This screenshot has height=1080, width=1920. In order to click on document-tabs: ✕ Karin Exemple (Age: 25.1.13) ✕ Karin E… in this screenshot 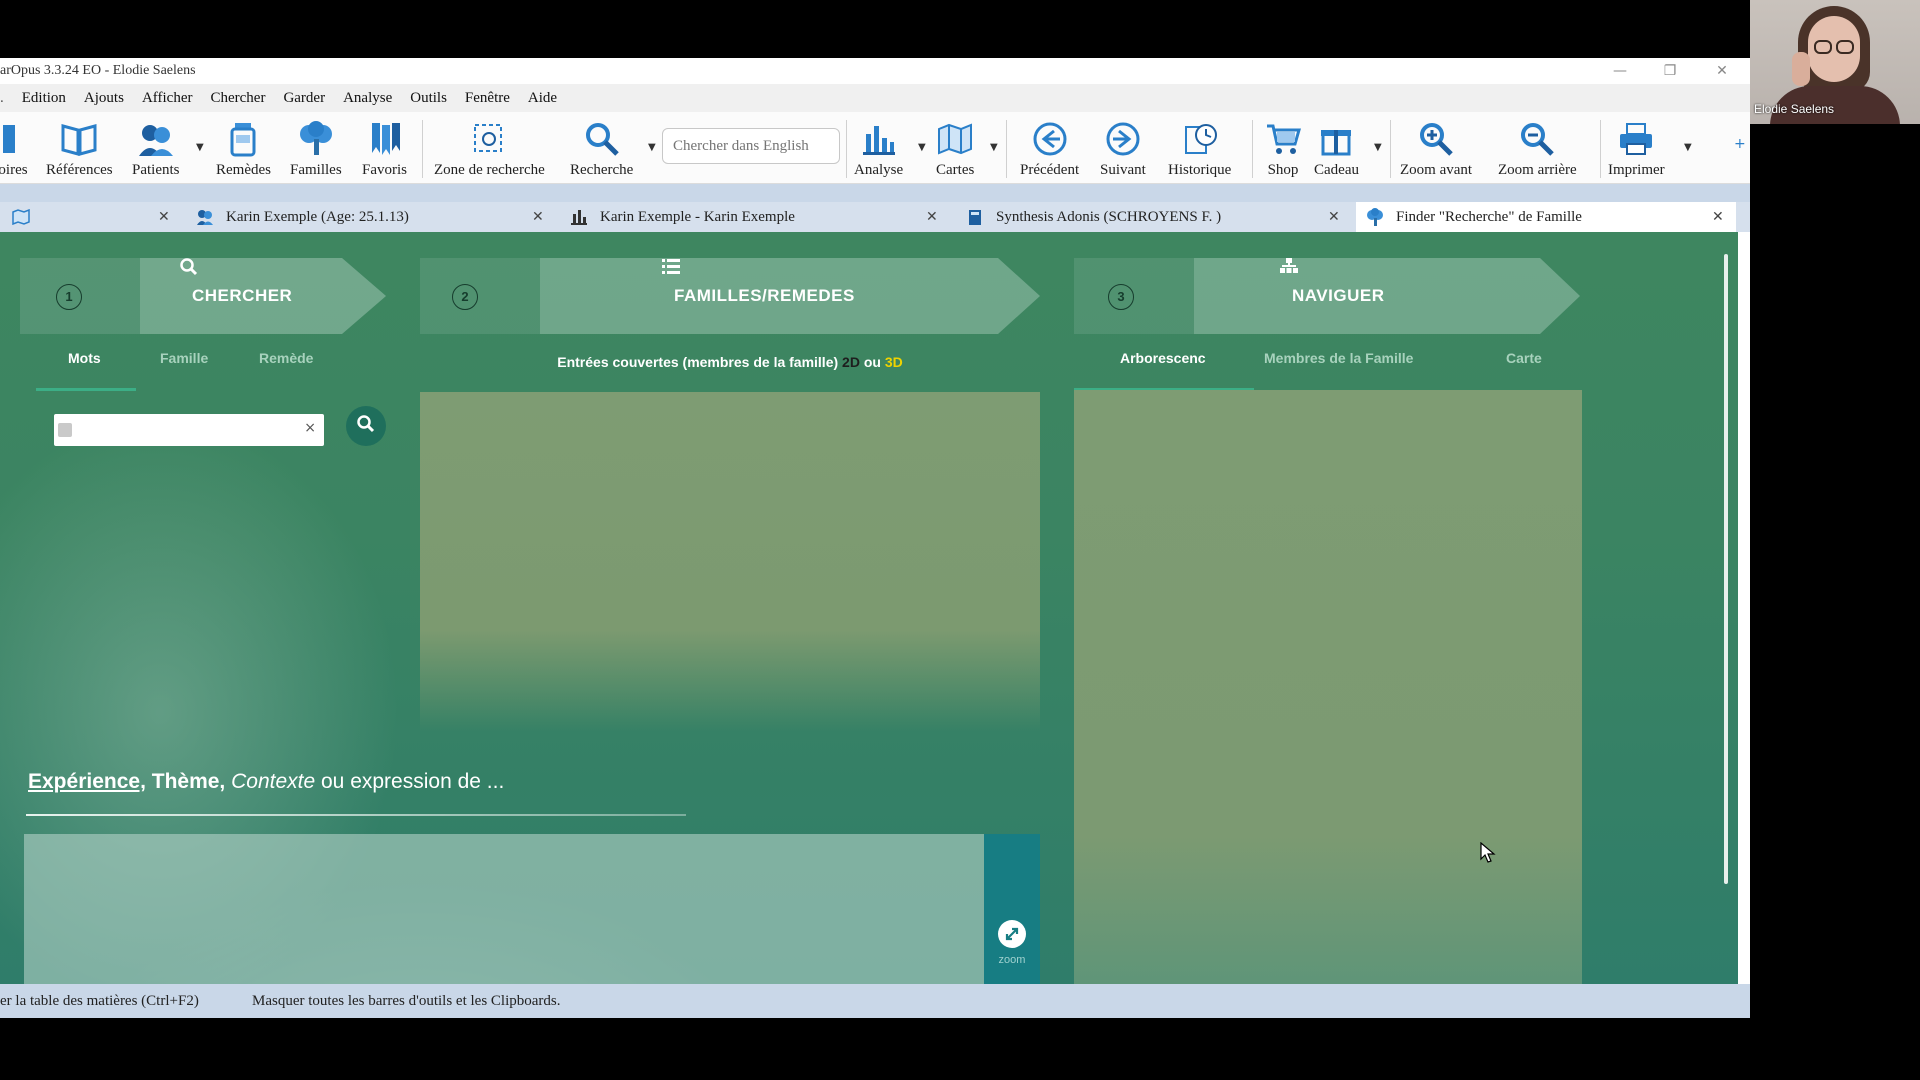, I will do `click(875, 217)`.